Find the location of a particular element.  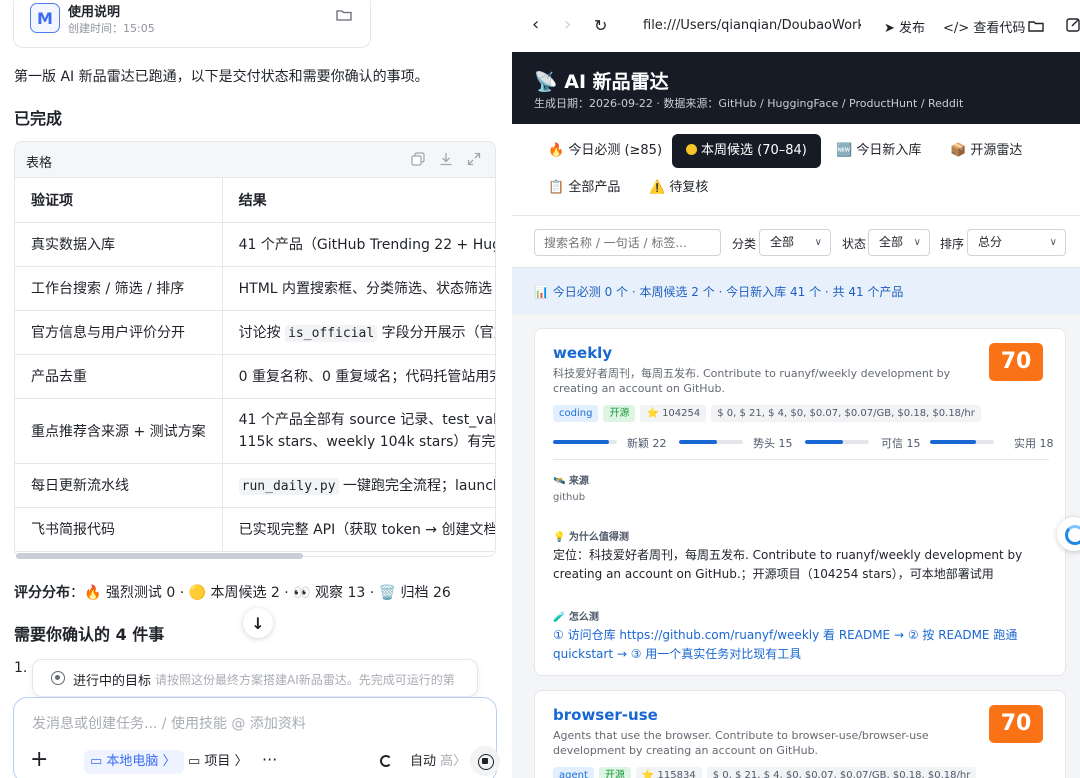

filter-bar: 分类 全部 ∨ 状态 全部 ∨ 排序 总分 ∨ is located at coordinates (796, 242).